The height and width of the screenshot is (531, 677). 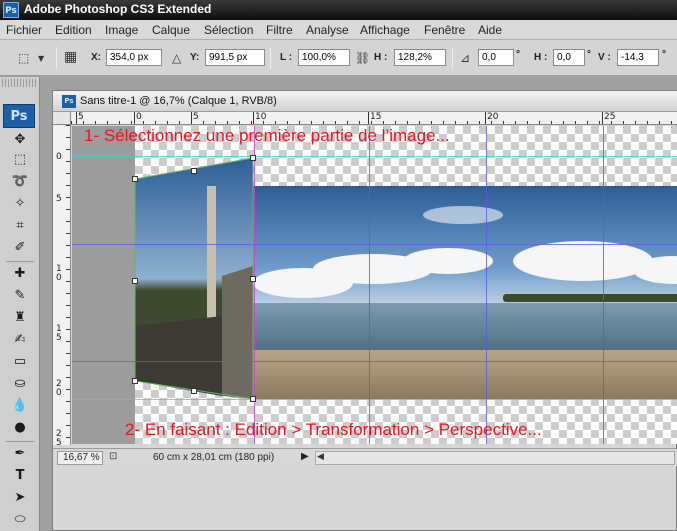 I want to click on menu-affichage: Affichage, so click(x=385, y=30).